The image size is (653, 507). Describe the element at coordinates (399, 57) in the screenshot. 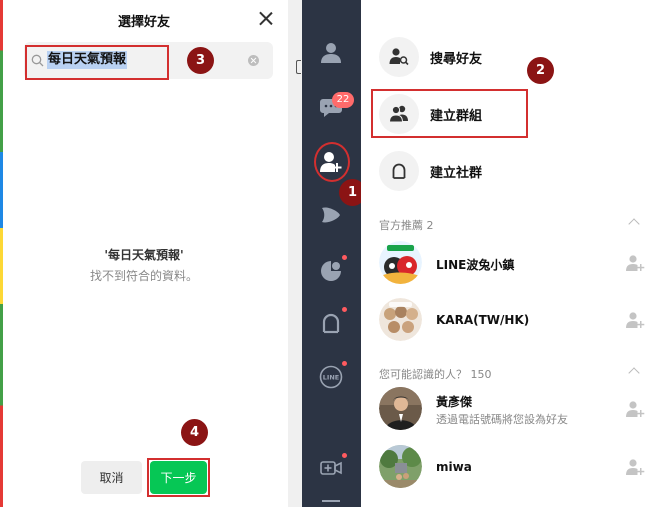

I see `search-friend-icon` at that location.